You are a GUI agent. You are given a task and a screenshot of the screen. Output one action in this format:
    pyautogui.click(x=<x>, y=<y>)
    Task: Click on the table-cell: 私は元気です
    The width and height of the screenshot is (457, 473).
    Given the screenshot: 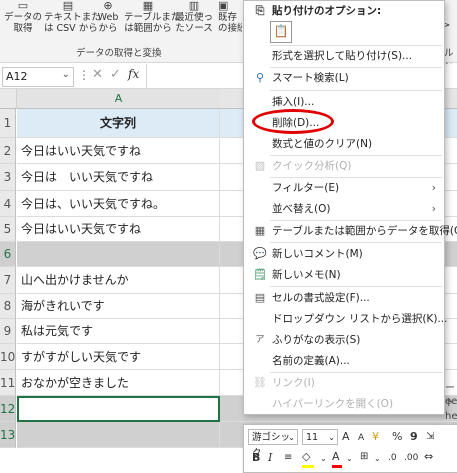 What is the action you would take?
    pyautogui.click(x=118, y=331)
    